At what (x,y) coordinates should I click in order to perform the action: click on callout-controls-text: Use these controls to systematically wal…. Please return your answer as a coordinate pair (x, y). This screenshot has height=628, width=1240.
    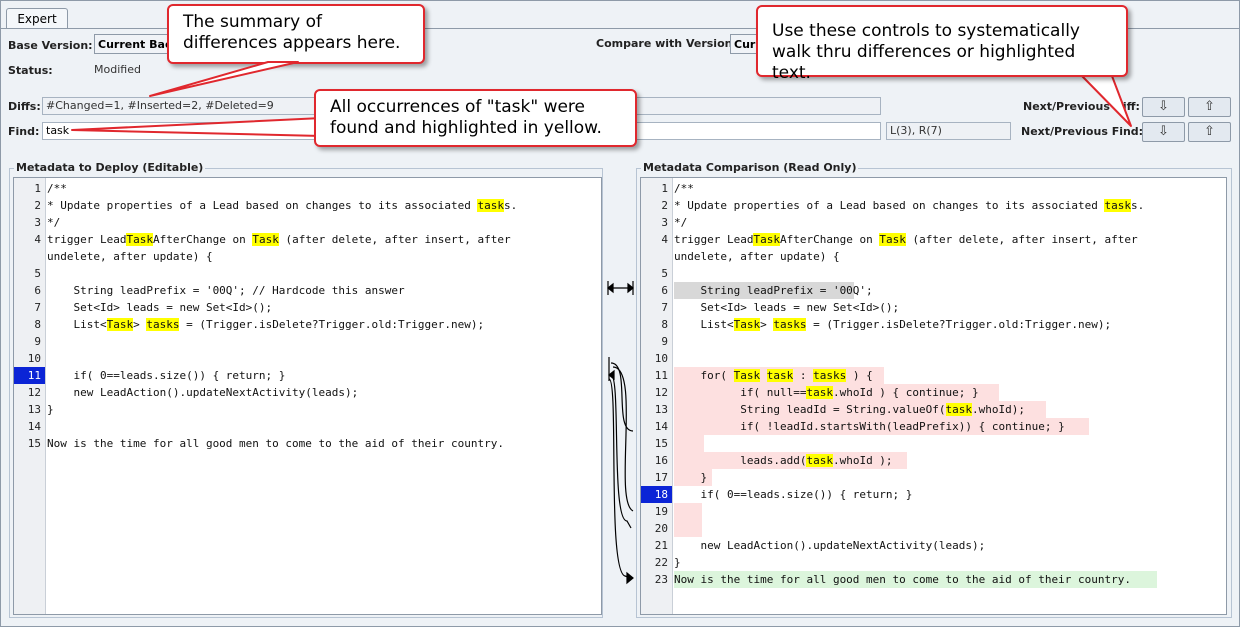
    Looking at the image, I should click on (926, 52).